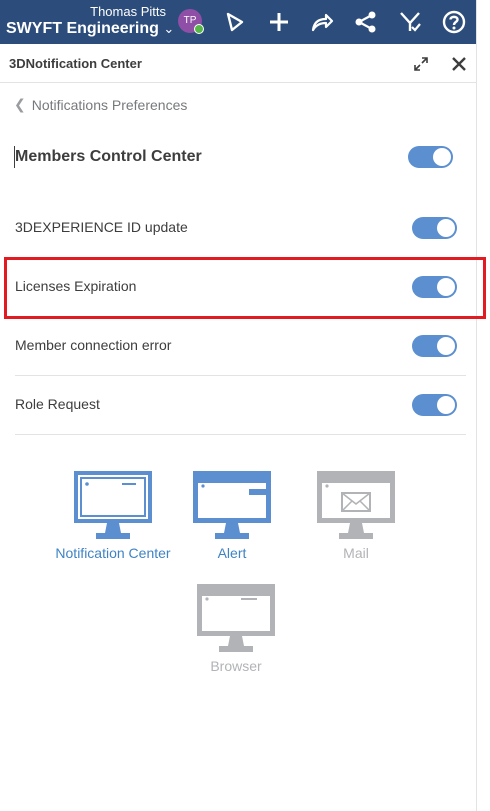 The image size is (490, 811). I want to click on row-label: Member connection error, so click(93, 345).